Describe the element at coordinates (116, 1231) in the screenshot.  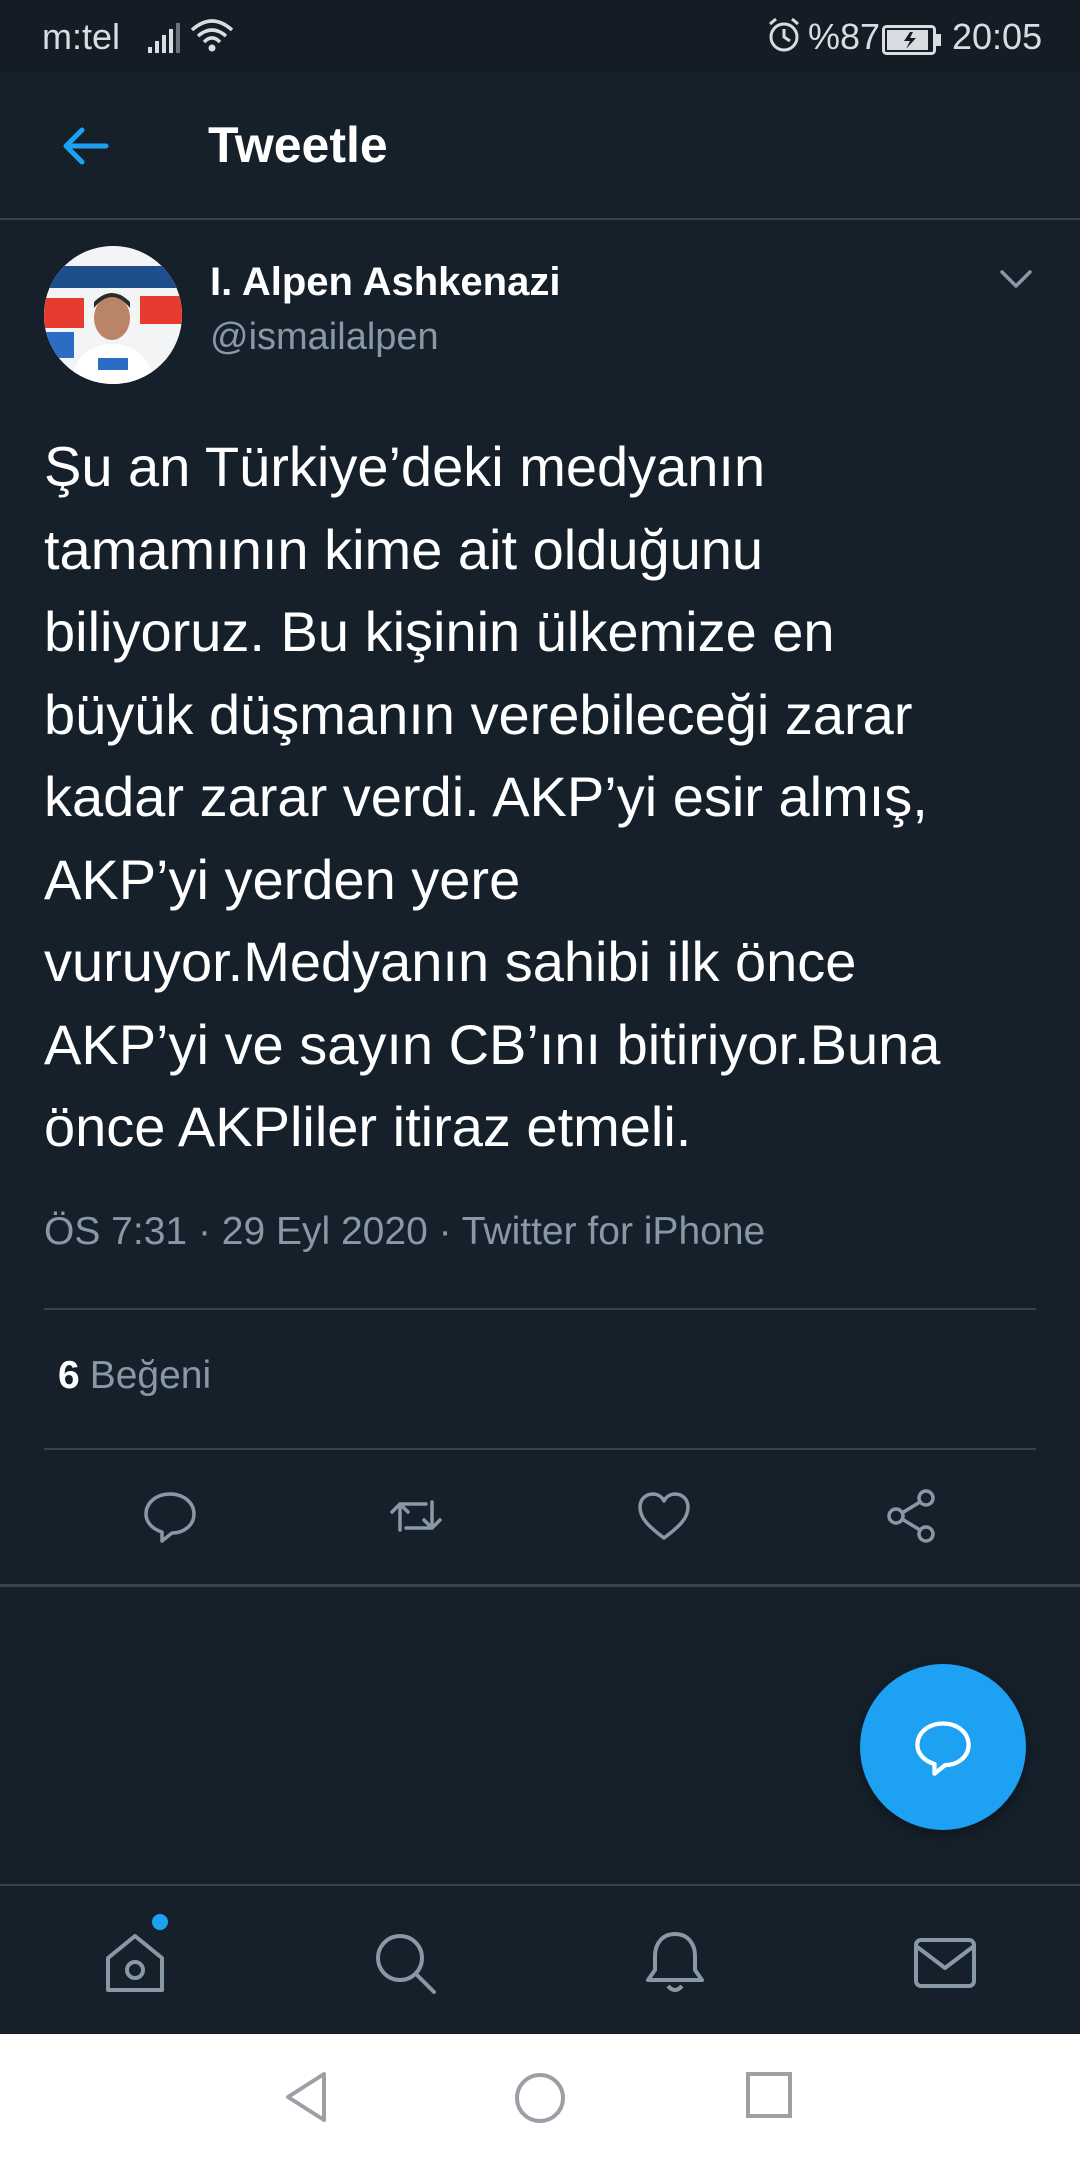
I see `tweet-time: ÖS 7:31` at that location.